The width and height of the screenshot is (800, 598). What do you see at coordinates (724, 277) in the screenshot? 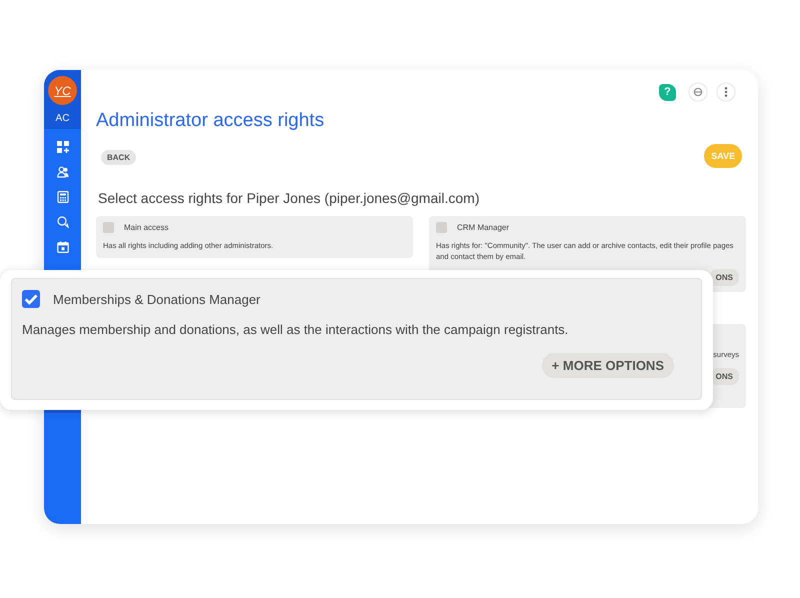
I see `more-options-button: ONS` at bounding box center [724, 277].